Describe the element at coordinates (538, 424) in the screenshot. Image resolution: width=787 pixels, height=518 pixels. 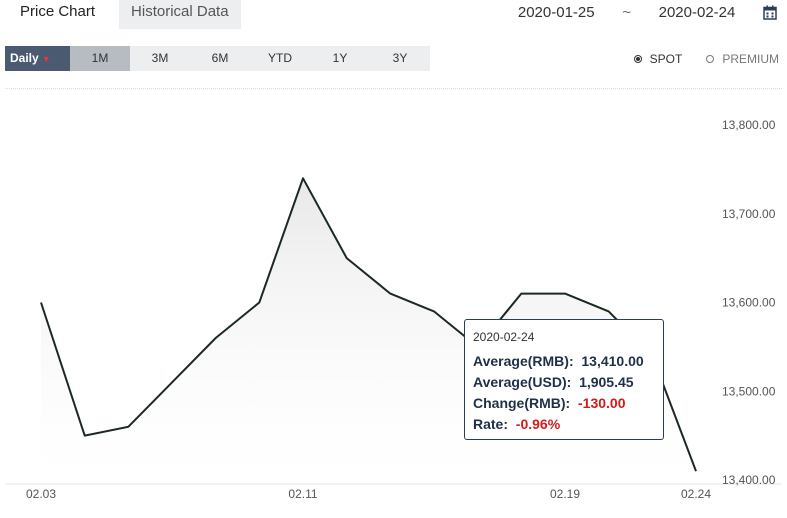
I see `tooltip-rate-value: -0.96%` at that location.